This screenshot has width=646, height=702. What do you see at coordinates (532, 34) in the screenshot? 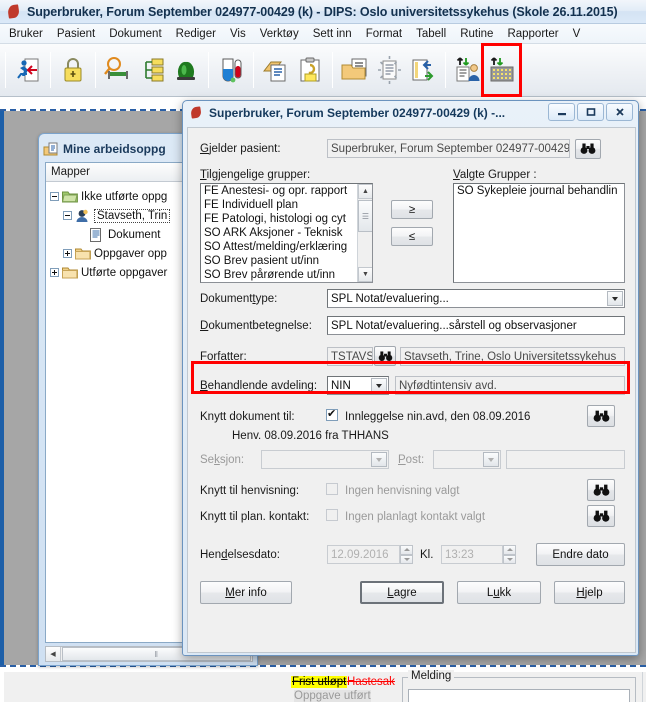
I see `menu-rapporter: Rapporter` at bounding box center [532, 34].